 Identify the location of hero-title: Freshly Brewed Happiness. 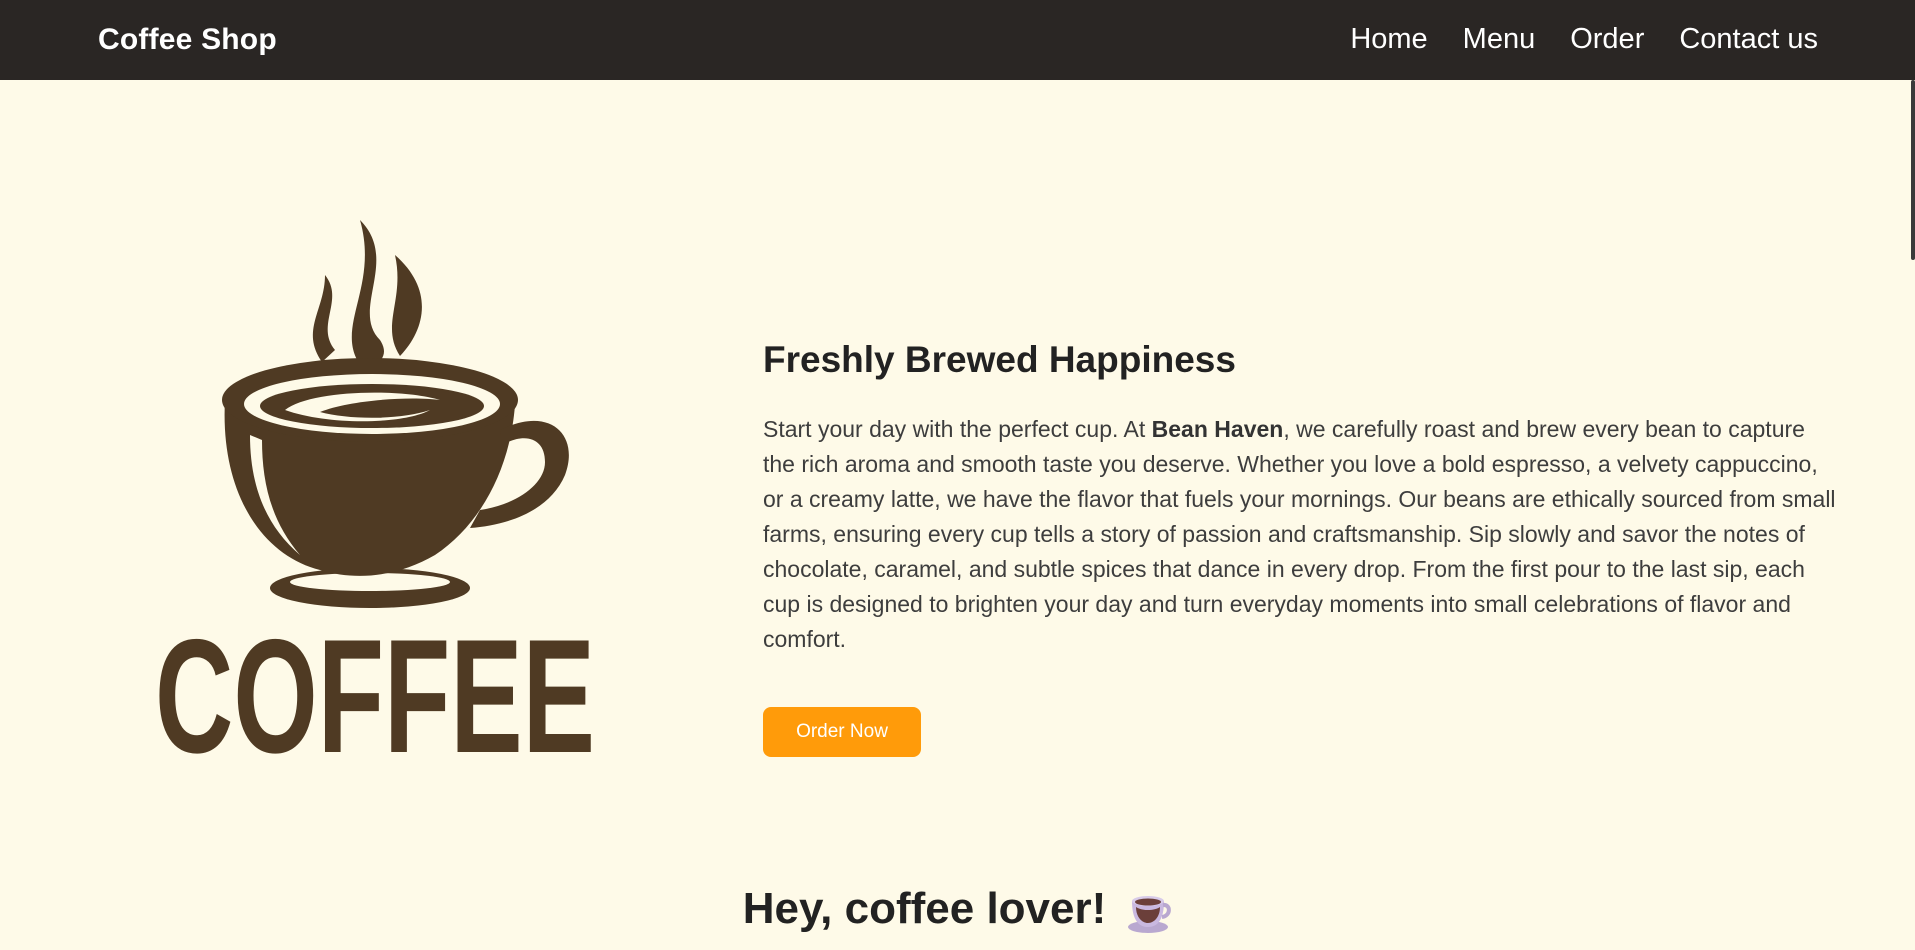
(999, 359).